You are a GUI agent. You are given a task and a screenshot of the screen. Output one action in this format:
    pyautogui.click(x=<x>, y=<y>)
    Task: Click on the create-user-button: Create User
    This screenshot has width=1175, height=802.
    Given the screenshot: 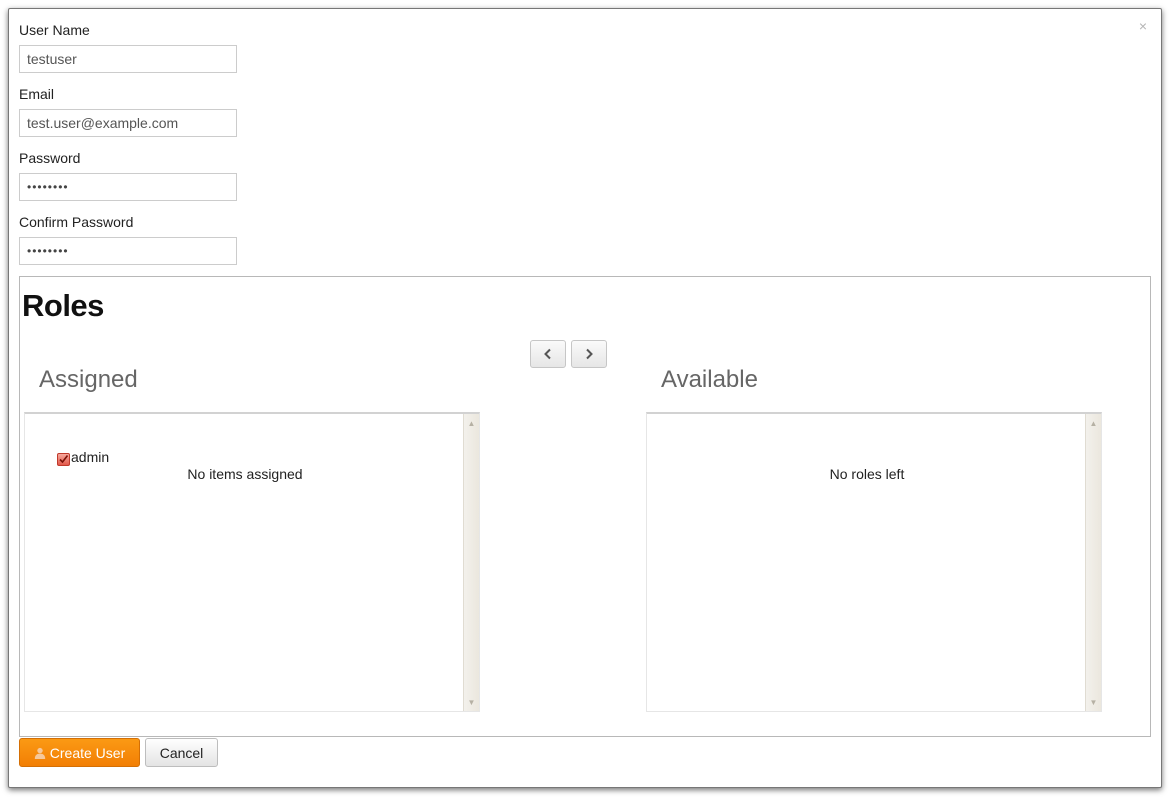 What is the action you would take?
    pyautogui.click(x=79, y=752)
    